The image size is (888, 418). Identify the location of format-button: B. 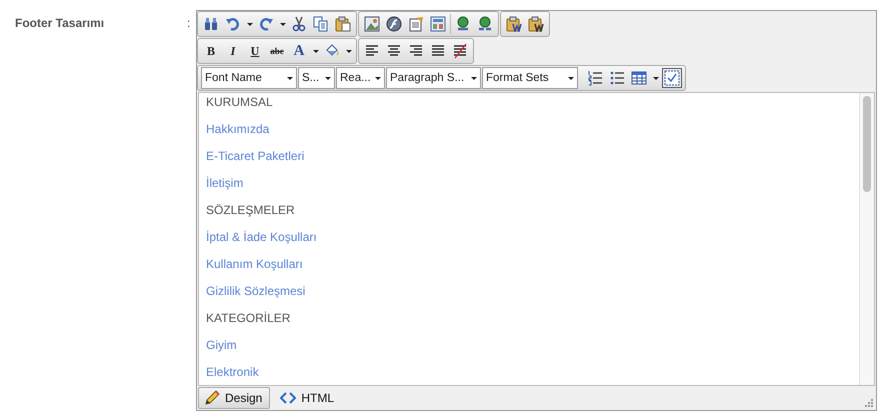
(211, 51).